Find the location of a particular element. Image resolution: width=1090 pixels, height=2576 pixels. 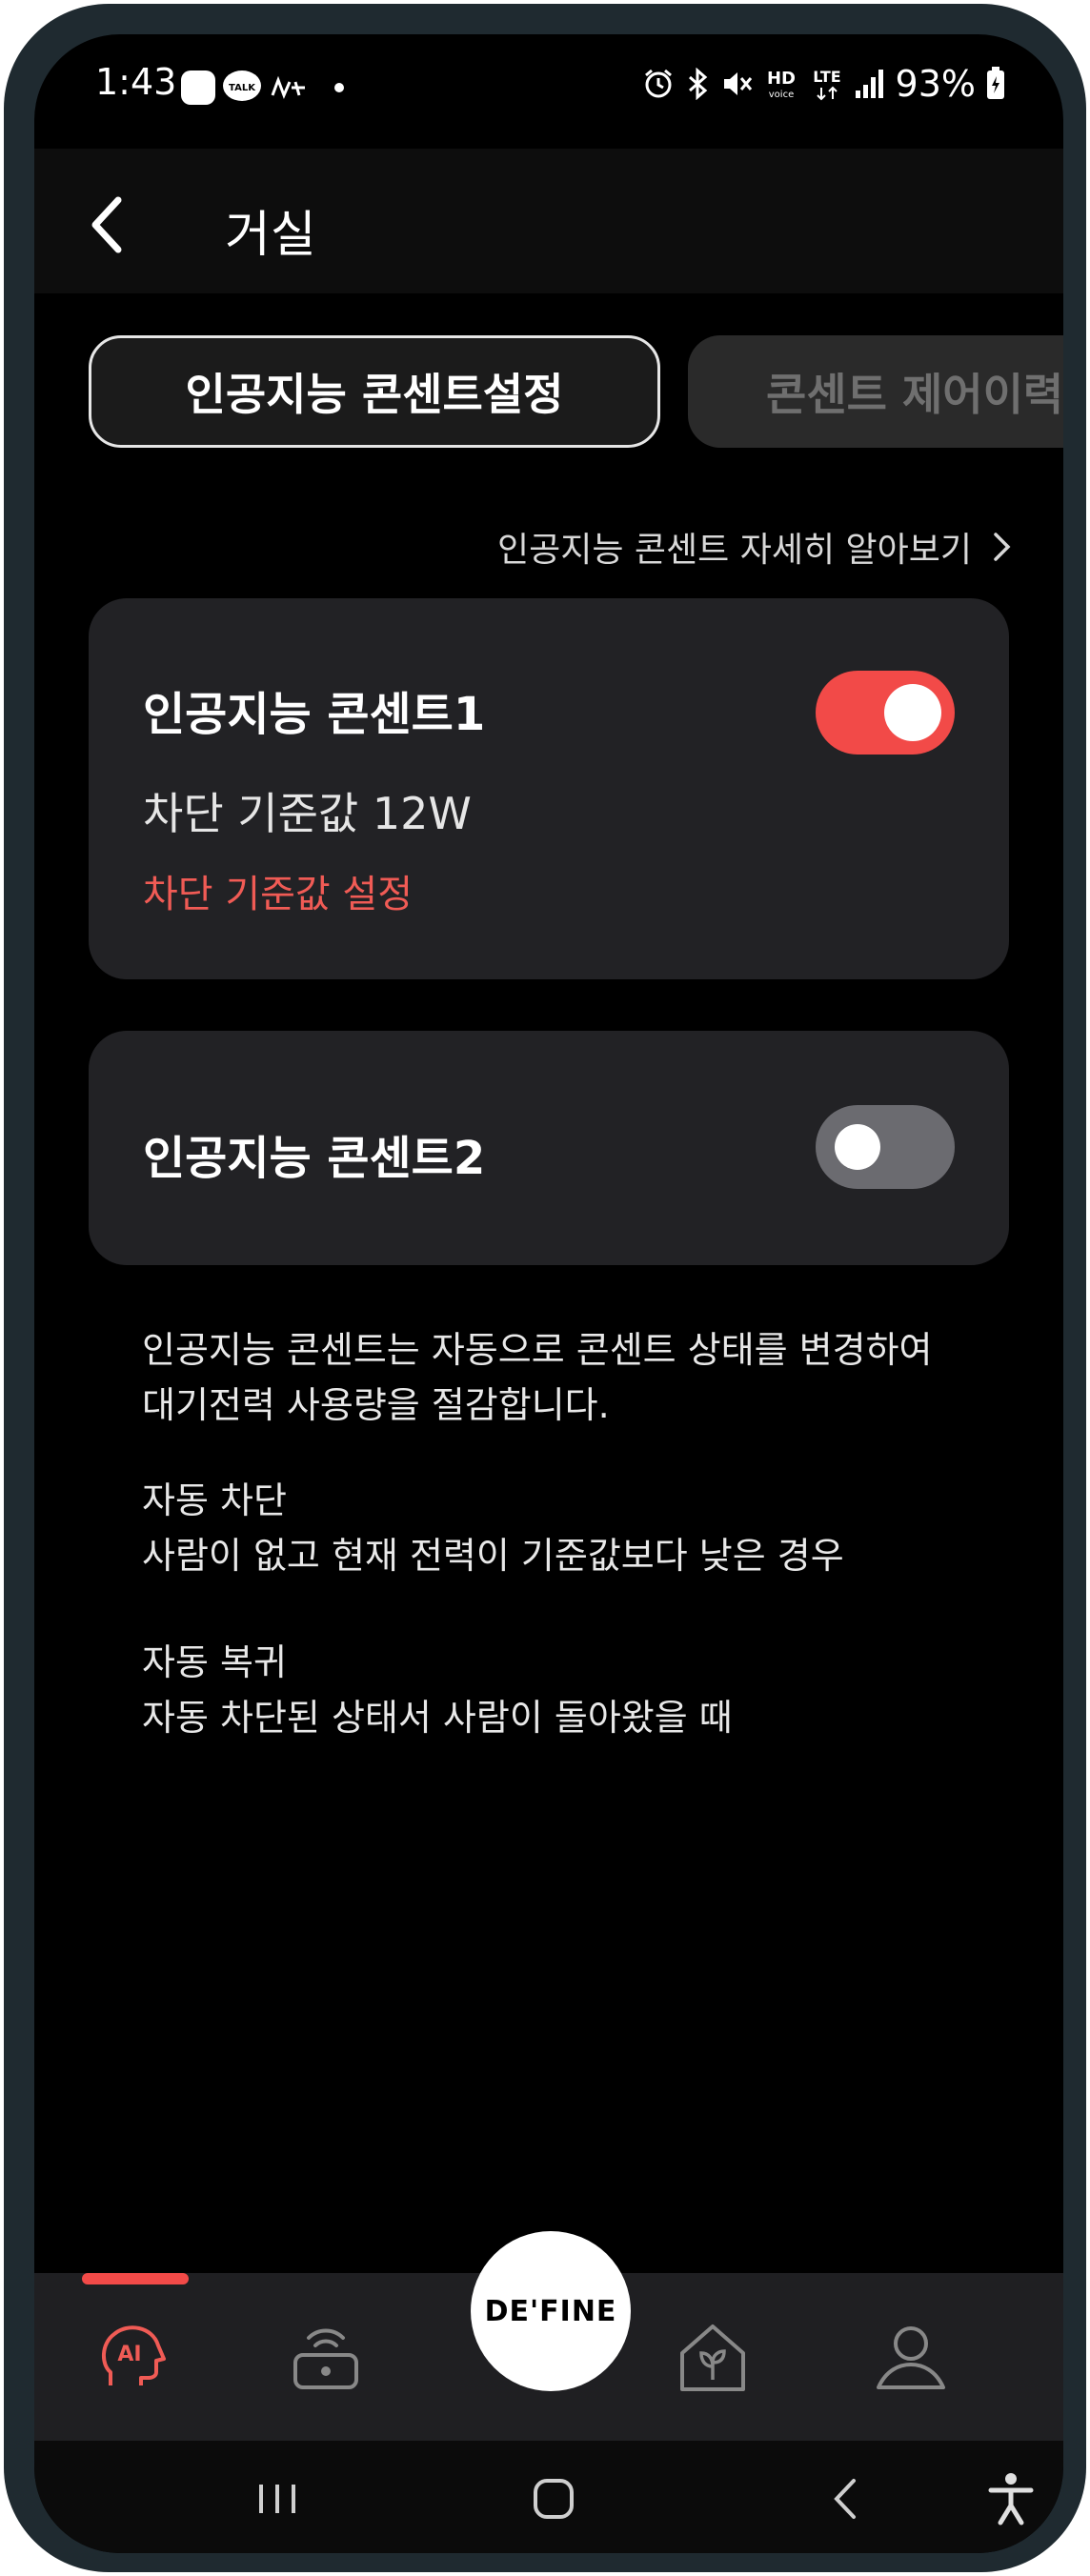

tab-control-history: 콘센트 제어이력 is located at coordinates (875, 391).